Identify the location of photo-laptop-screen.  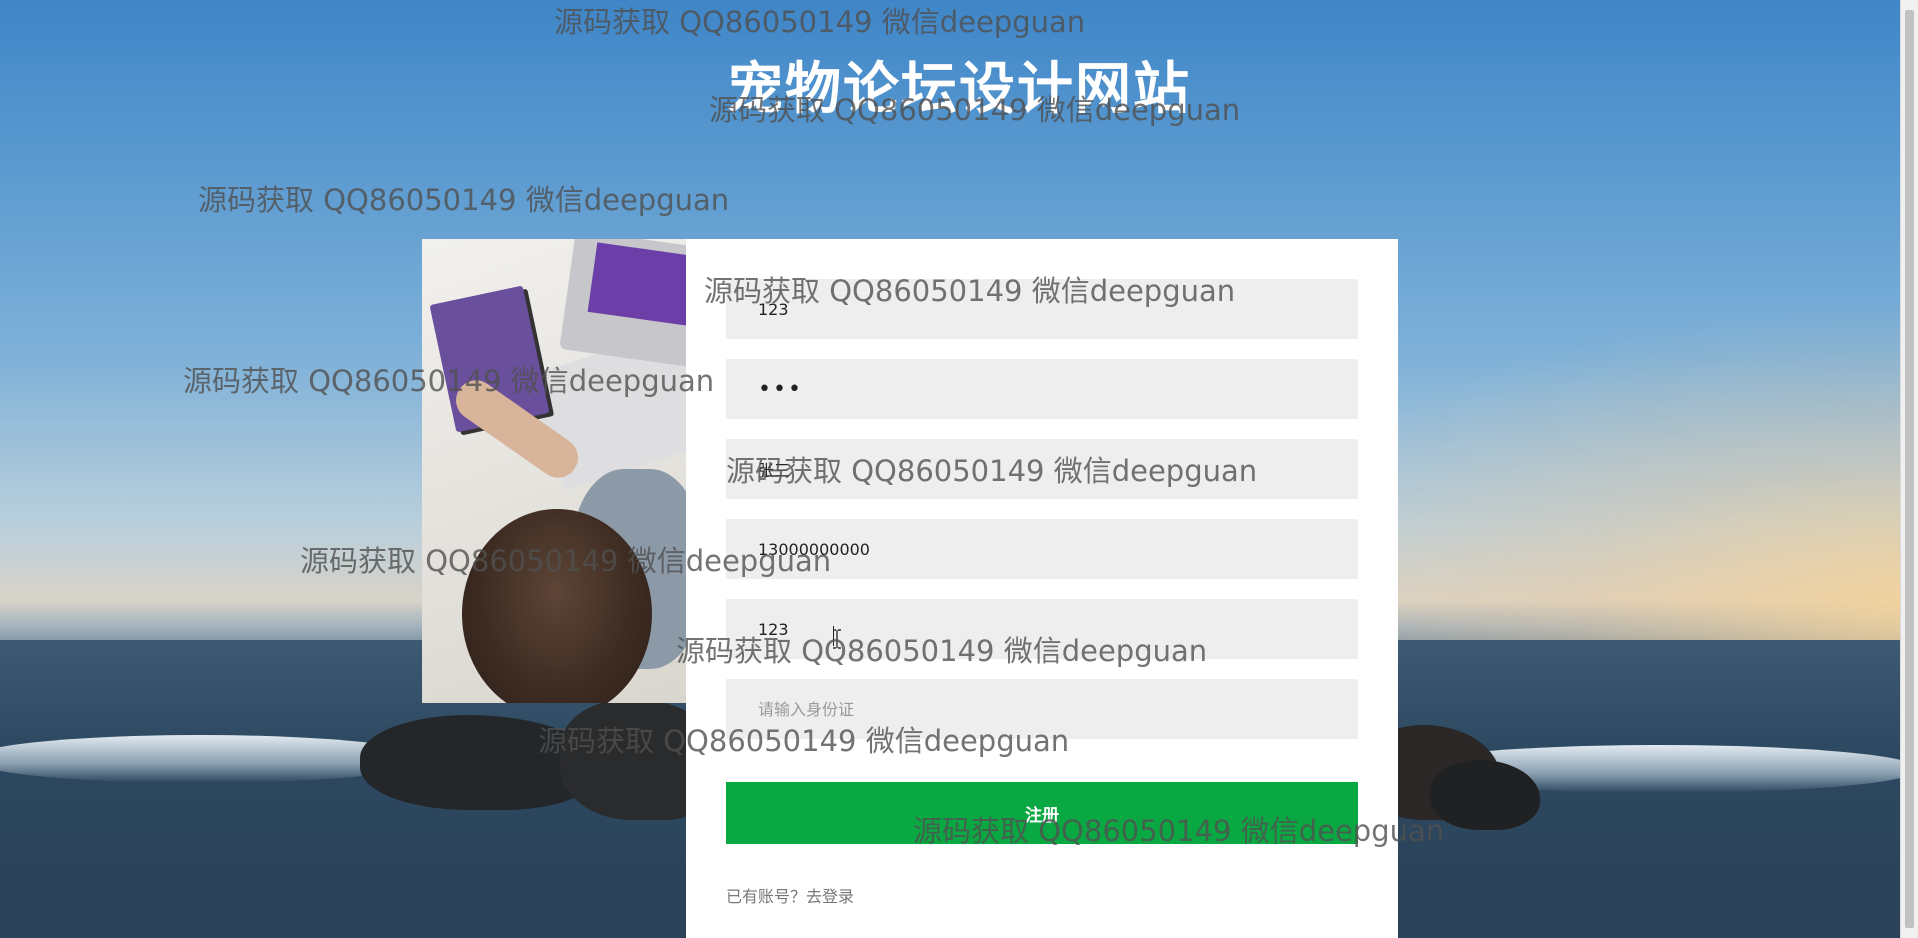
(636, 284).